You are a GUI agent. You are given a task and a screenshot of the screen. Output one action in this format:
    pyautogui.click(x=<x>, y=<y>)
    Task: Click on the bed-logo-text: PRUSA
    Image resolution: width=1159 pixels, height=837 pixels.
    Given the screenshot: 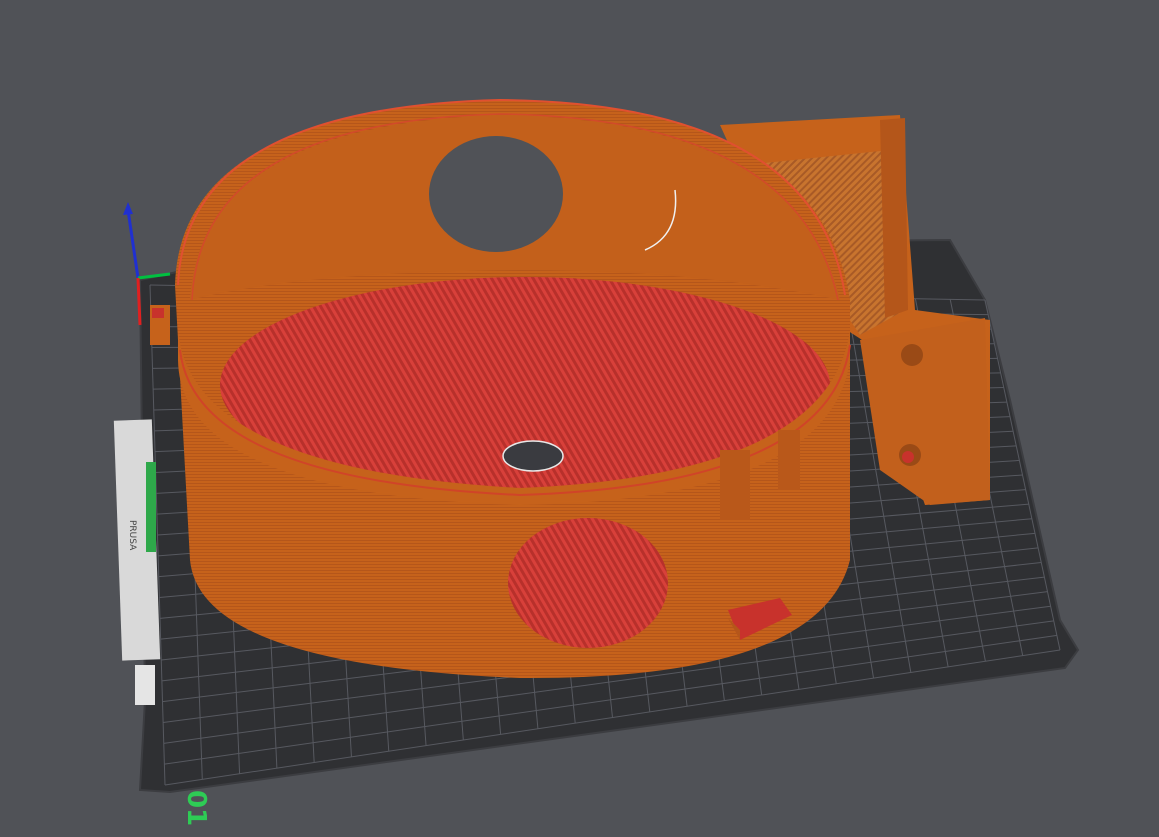 What is the action you would take?
    pyautogui.click(x=132, y=535)
    